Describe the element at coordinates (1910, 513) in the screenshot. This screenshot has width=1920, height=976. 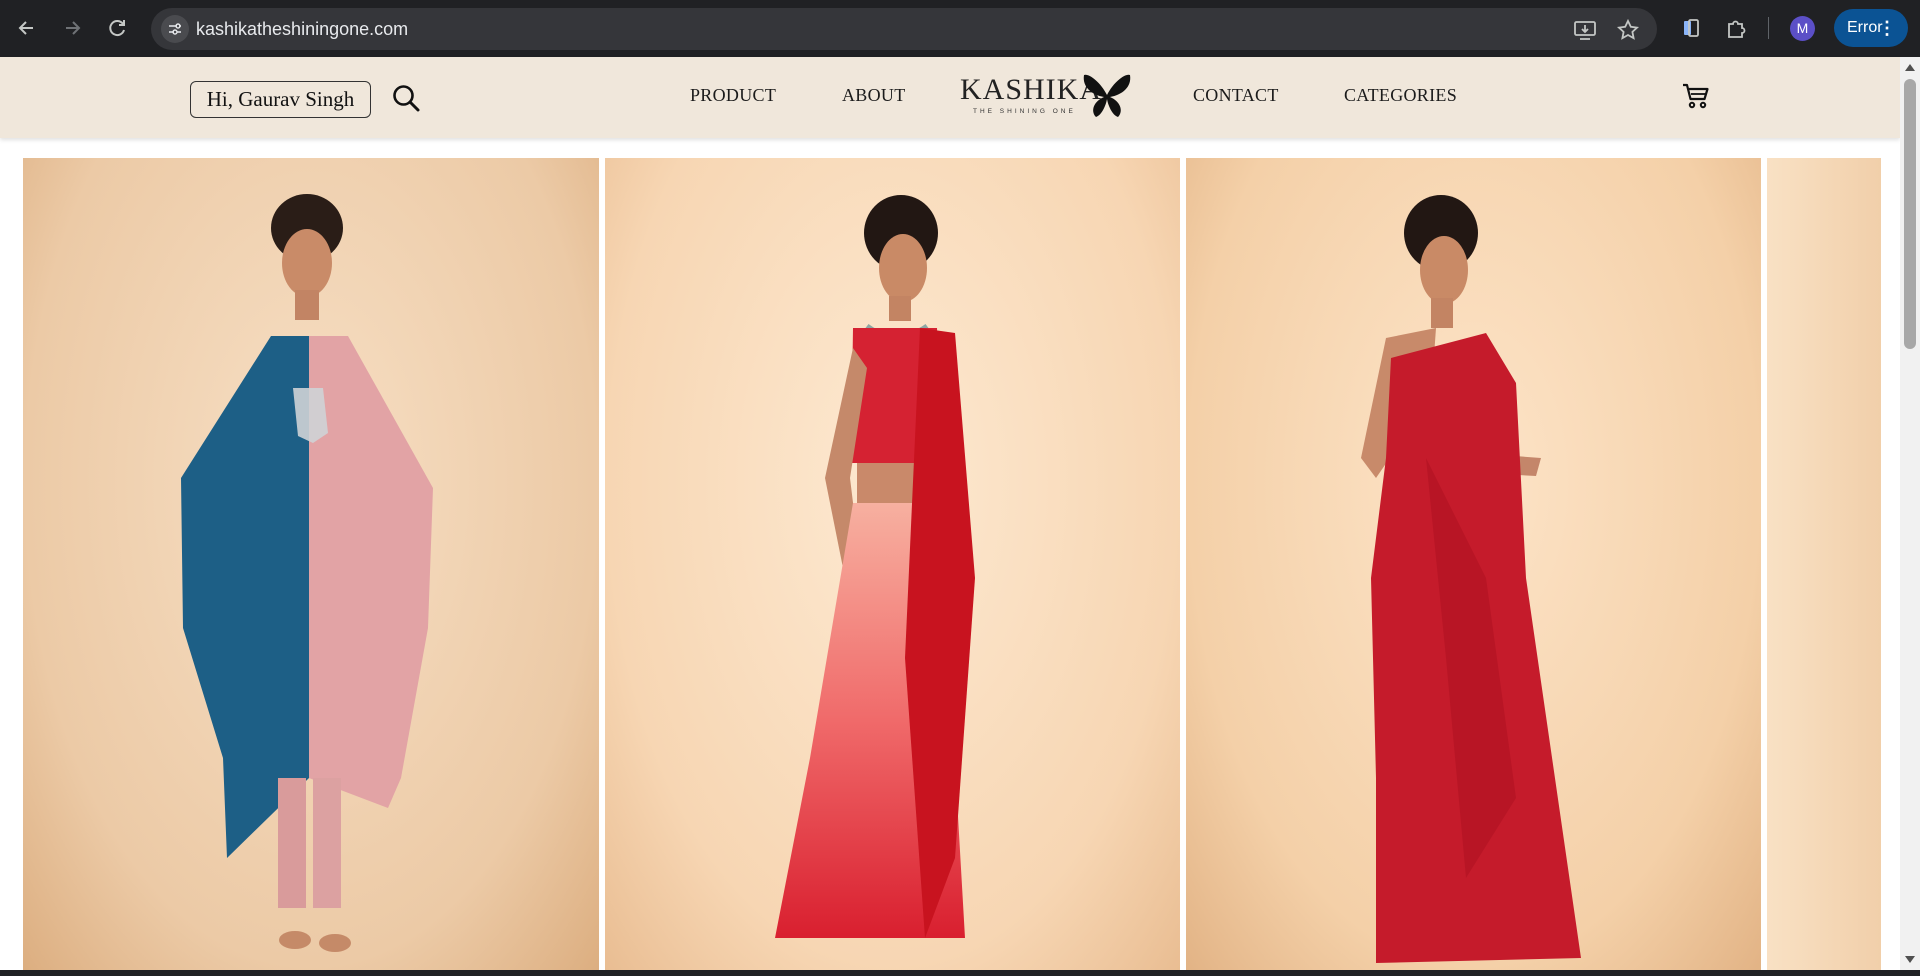
I see `page-scrollbar` at that location.